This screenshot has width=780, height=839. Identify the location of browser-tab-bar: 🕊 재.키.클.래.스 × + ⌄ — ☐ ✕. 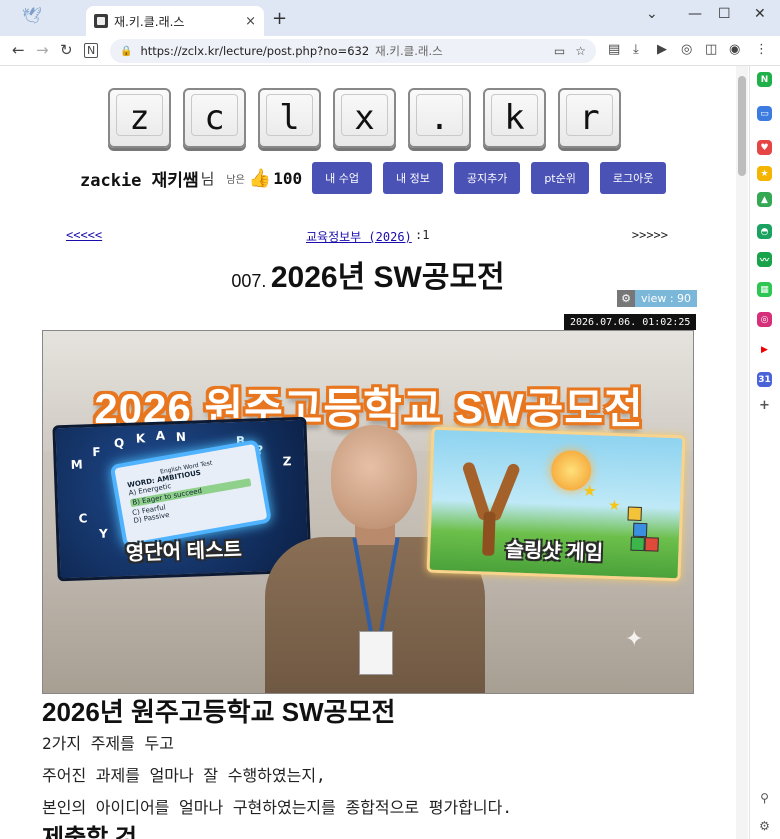
(390, 18).